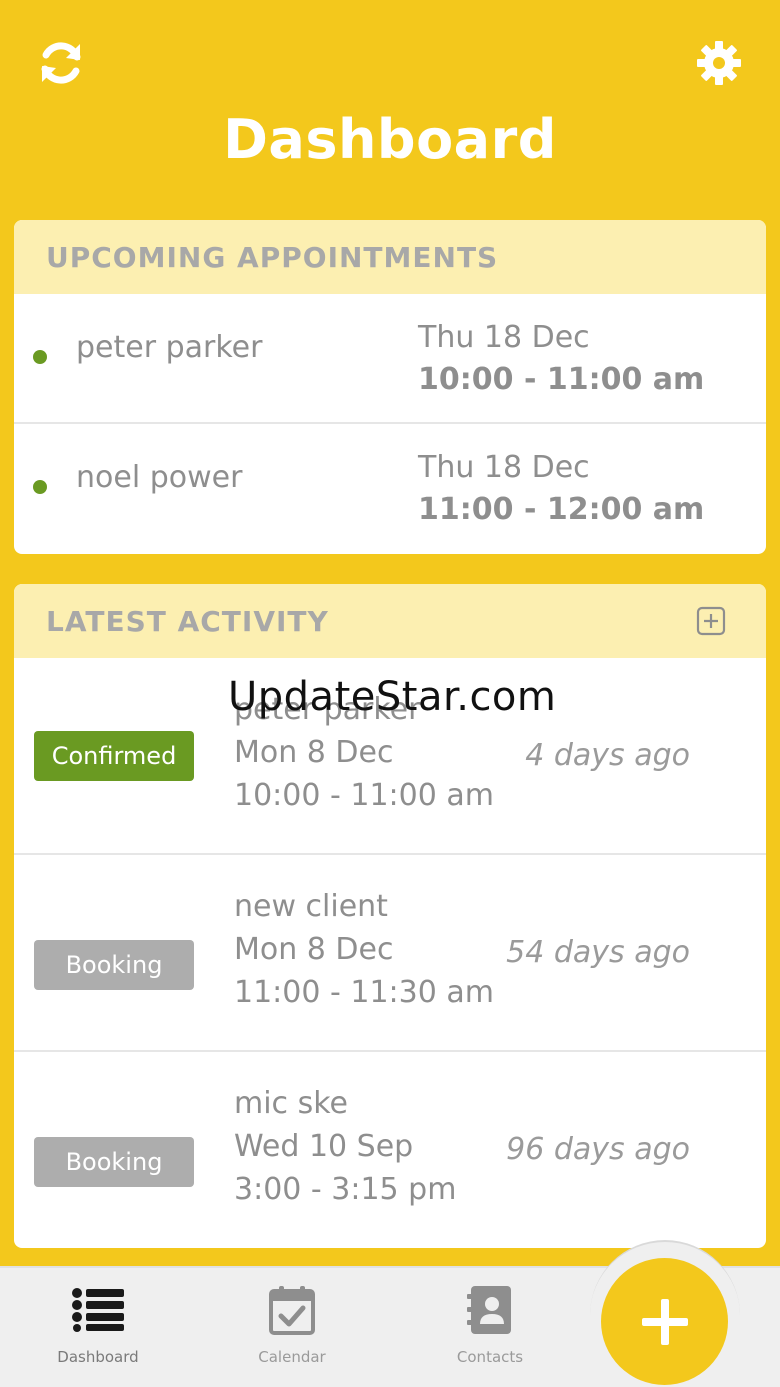  What do you see at coordinates (561, 509) in the screenshot?
I see `appointment-time: 11:00 - 12:00 am` at bounding box center [561, 509].